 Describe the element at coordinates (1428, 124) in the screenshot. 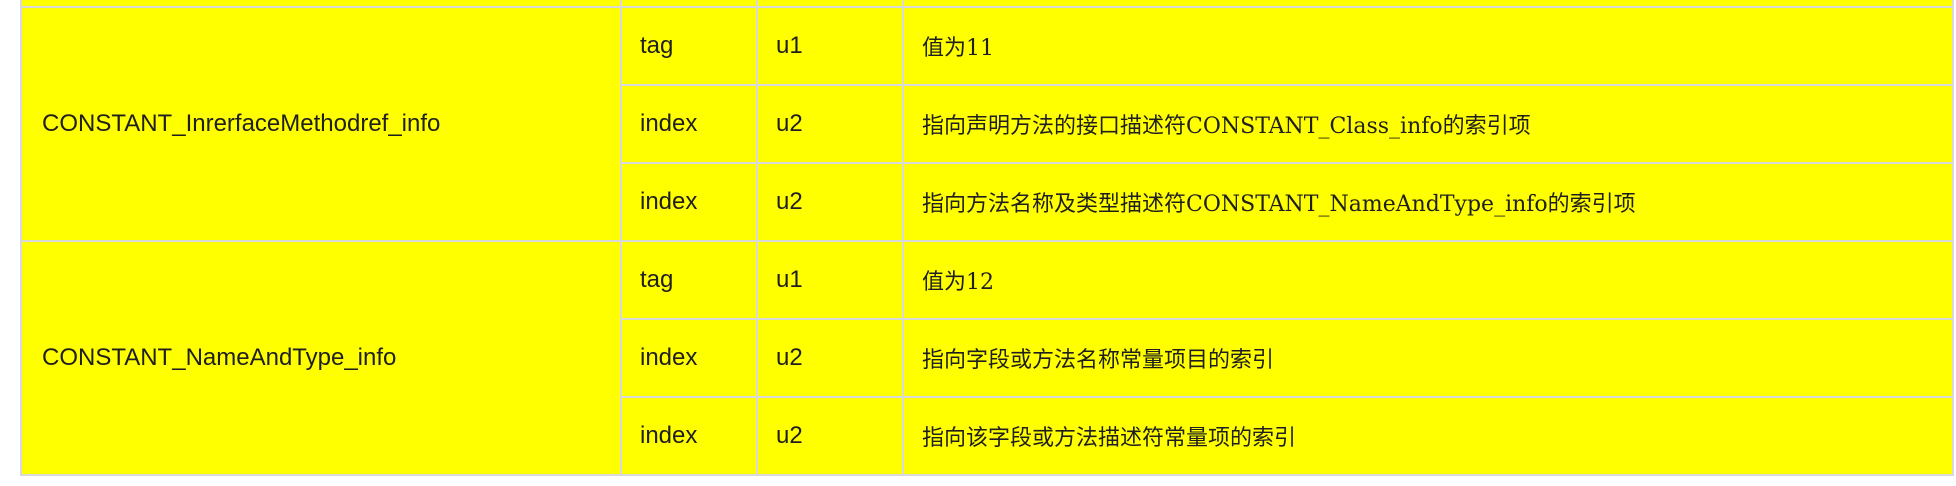

I see `description-cell: 指向声明方法的接口描述符CONSTANT_Class_info的索引项` at that location.